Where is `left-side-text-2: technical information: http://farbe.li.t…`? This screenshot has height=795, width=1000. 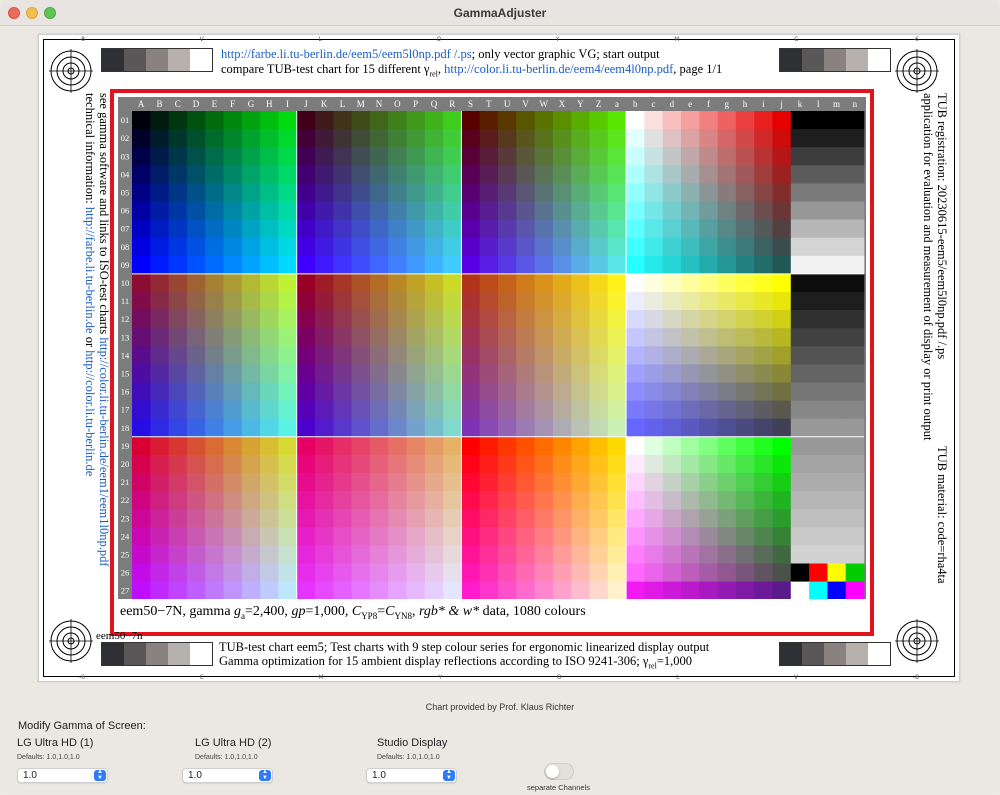
left-side-text-2: technical information: http://farbe.li.t… is located at coordinates (90, 284).